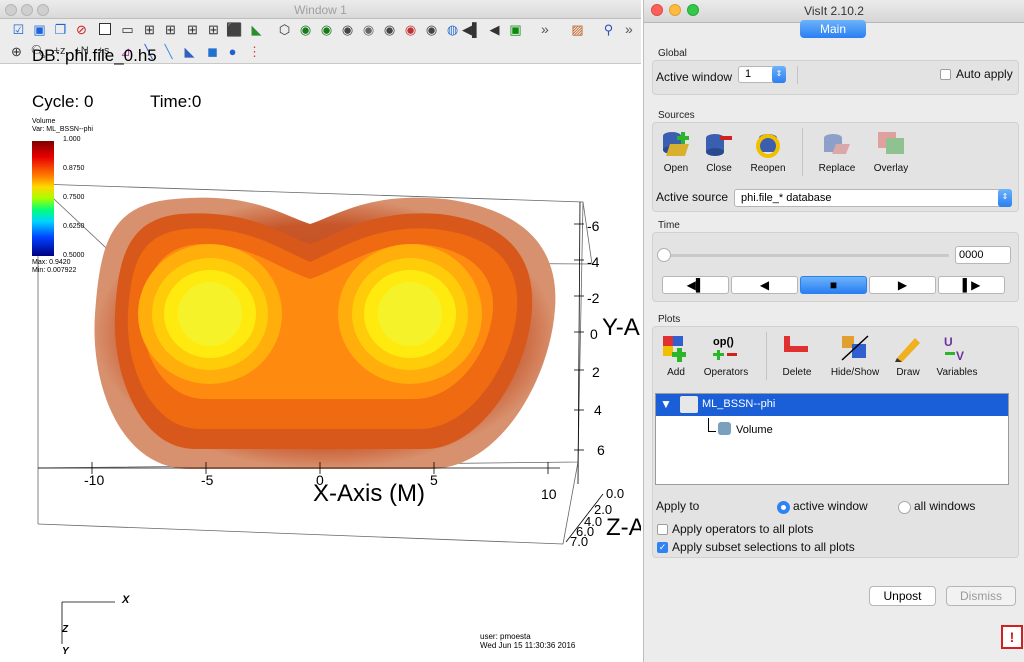 The image size is (1024, 662). What do you see at coordinates (284, 29) in the screenshot?
I see `cube-view-icon: ⬡` at bounding box center [284, 29].